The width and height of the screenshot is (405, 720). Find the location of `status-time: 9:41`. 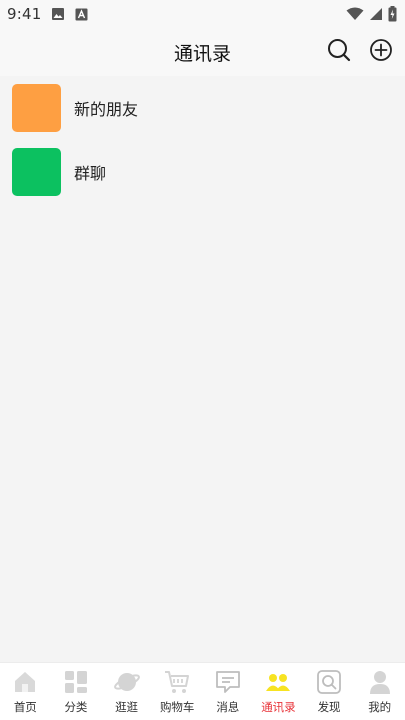

status-time: 9:41 is located at coordinates (24, 14).